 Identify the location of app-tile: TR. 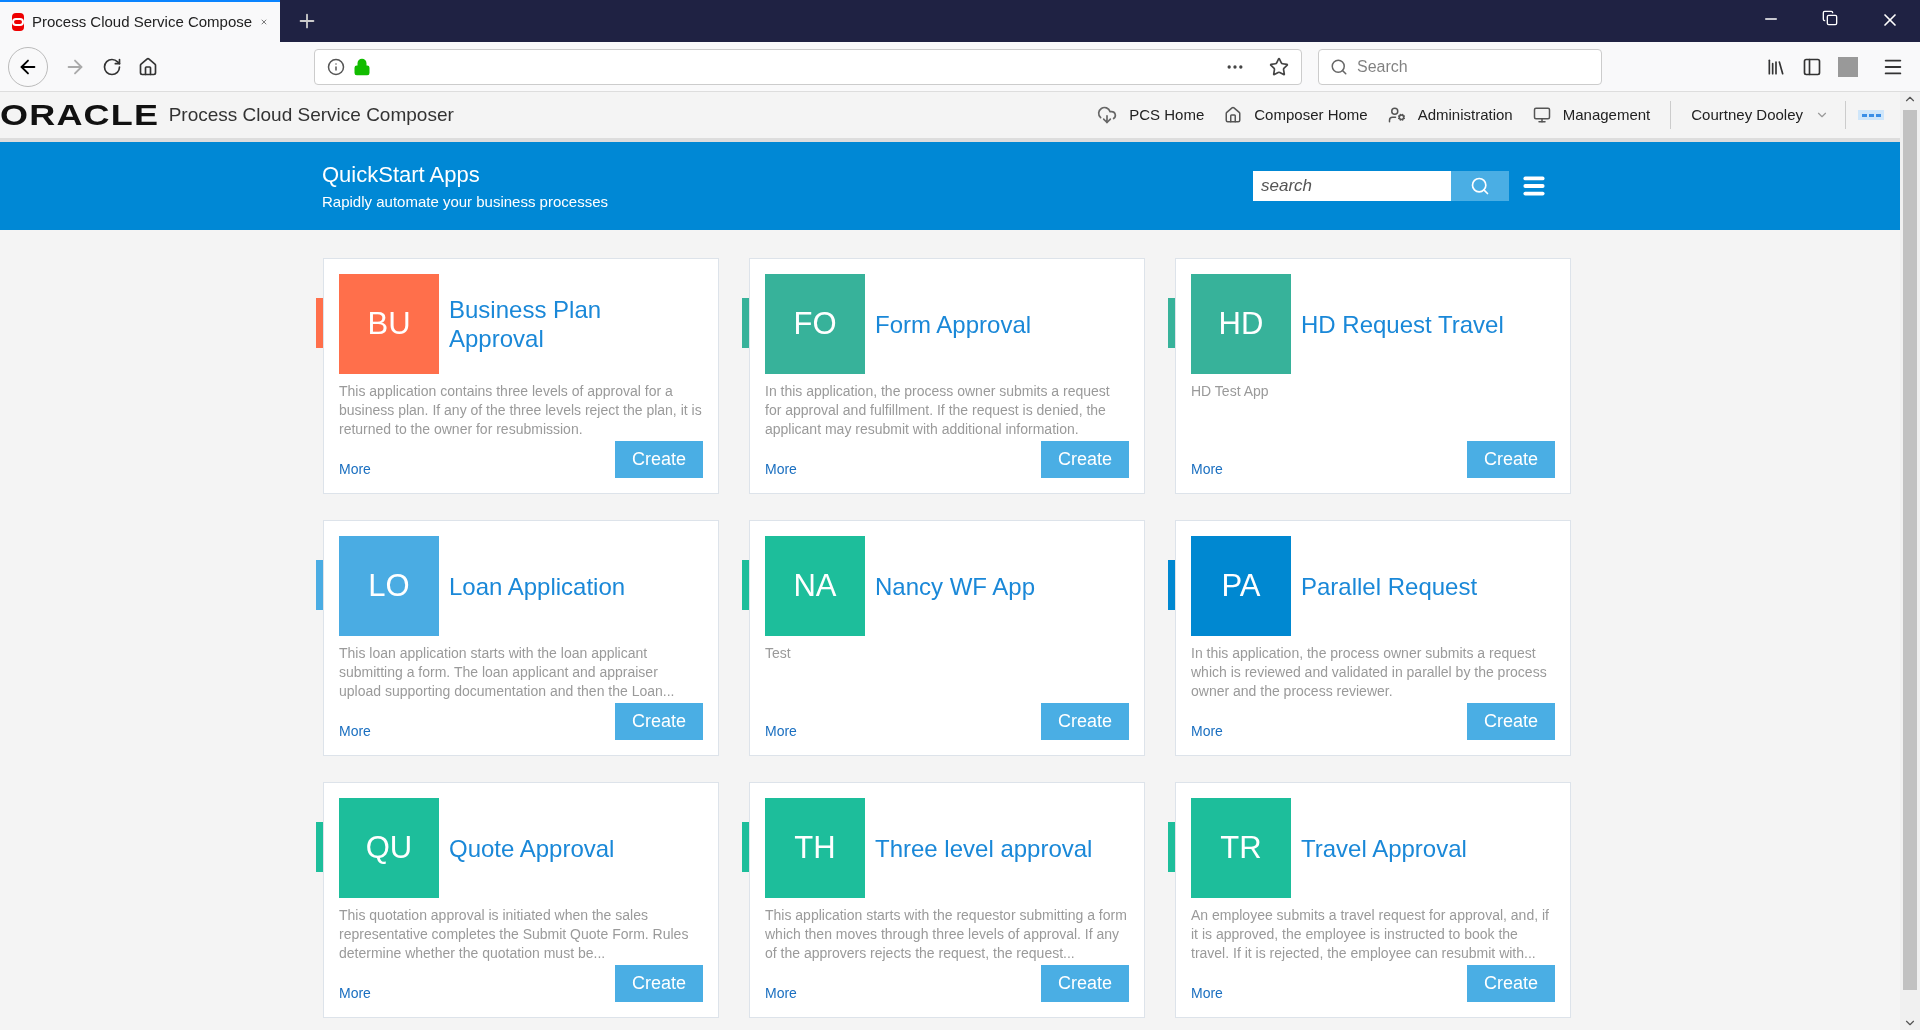
(1241, 848).